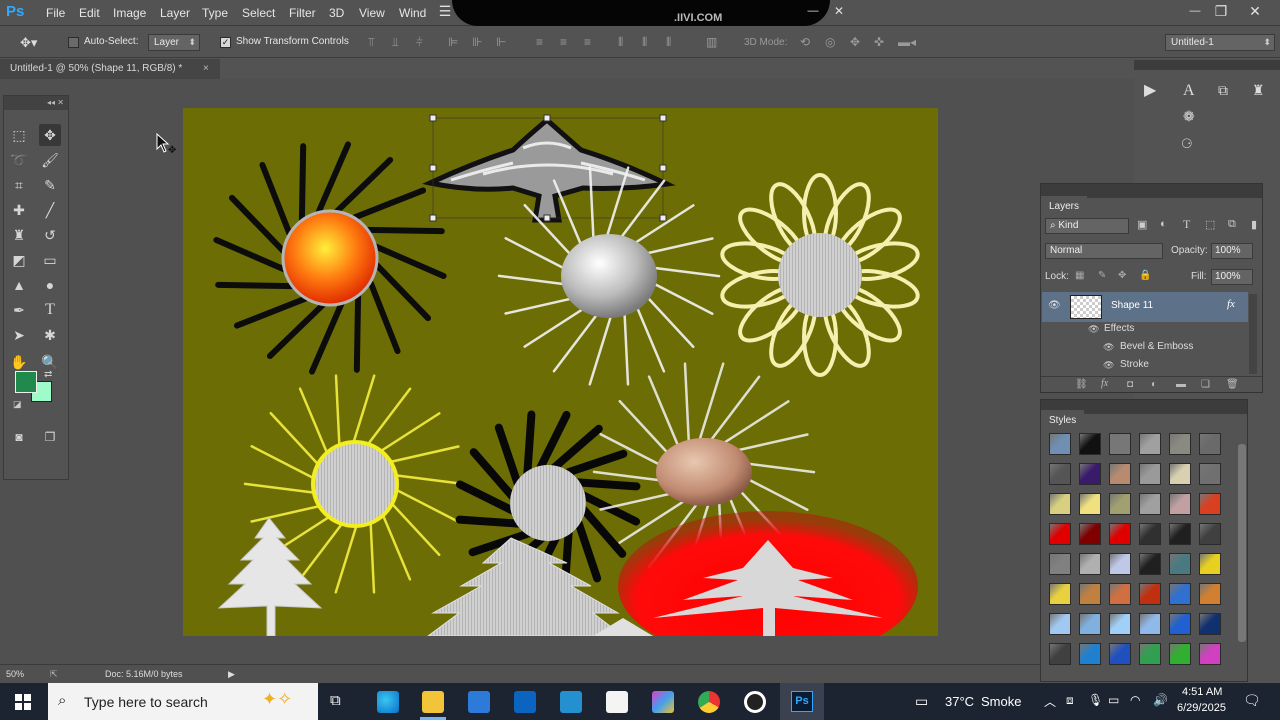 This screenshot has height=720, width=1280. I want to click on shape-silver-orb, so click(609, 276).